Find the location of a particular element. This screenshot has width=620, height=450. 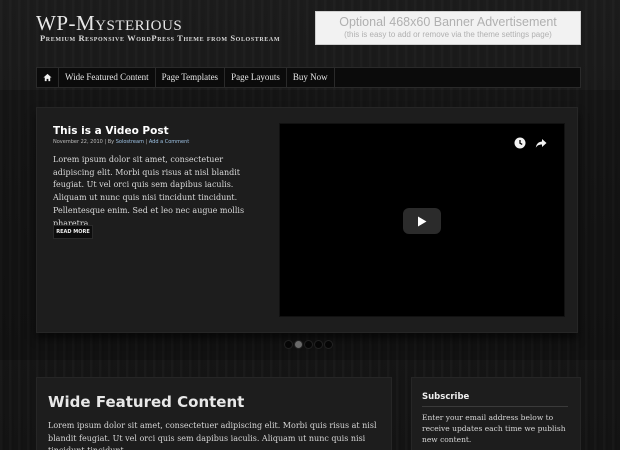

nav-item-wide-featured-content: Wide Featured Content is located at coordinates (107, 77).